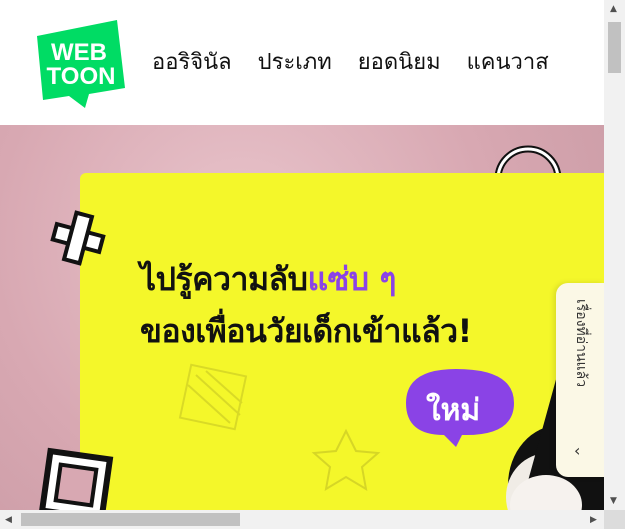 This screenshot has height=529, width=625. What do you see at coordinates (192, 61) in the screenshot?
I see `nav-originals: ออริจินัล` at bounding box center [192, 61].